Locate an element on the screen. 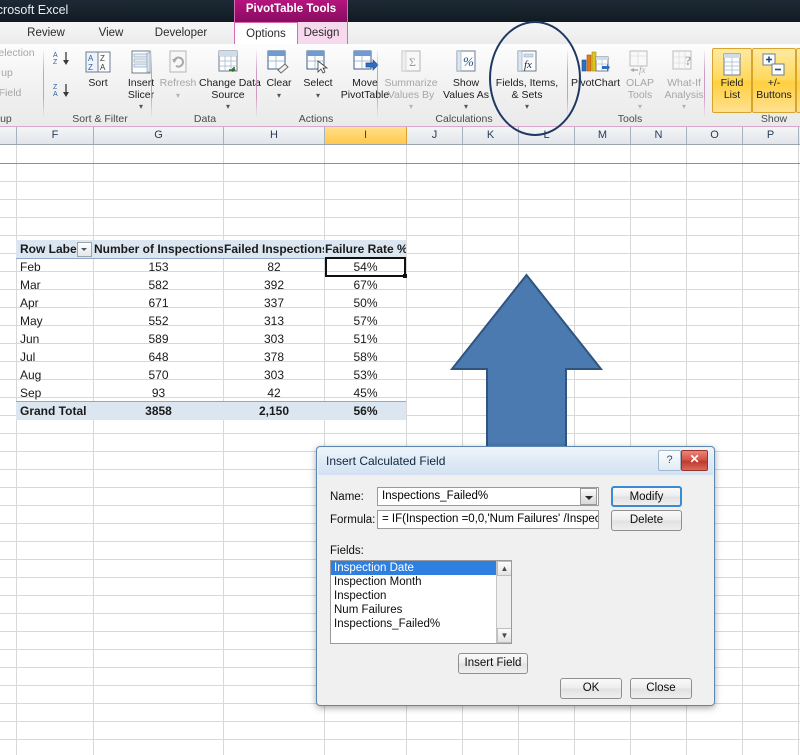 Image resolution: width=800 pixels, height=755 pixels. column-header-partial is located at coordinates (8, 135).